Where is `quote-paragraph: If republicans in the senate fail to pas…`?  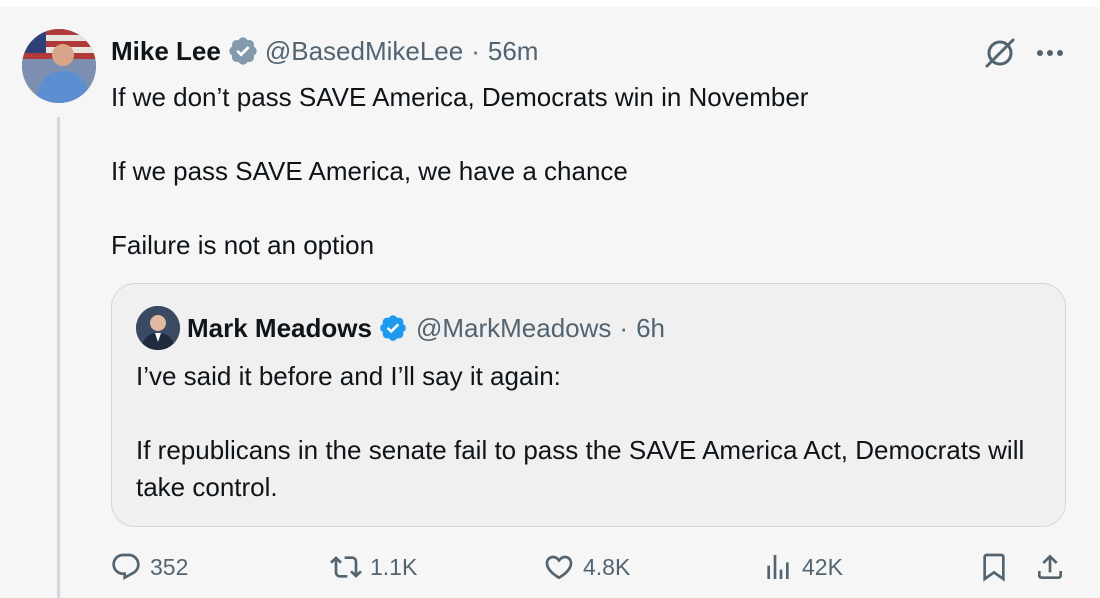 quote-paragraph: If republicans in the senate fail to pas… is located at coordinates (580, 468).